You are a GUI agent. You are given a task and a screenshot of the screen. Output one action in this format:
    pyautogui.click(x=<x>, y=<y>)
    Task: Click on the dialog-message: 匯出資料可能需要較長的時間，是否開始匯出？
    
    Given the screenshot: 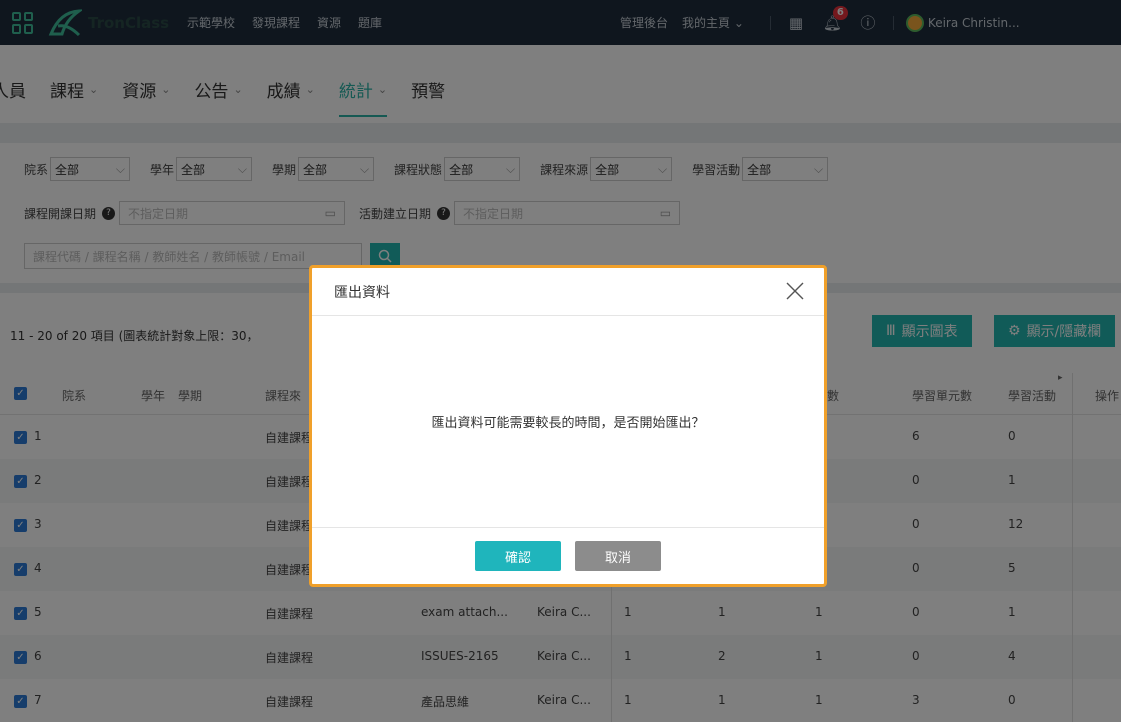 What is the action you would take?
    pyautogui.click(x=568, y=423)
    